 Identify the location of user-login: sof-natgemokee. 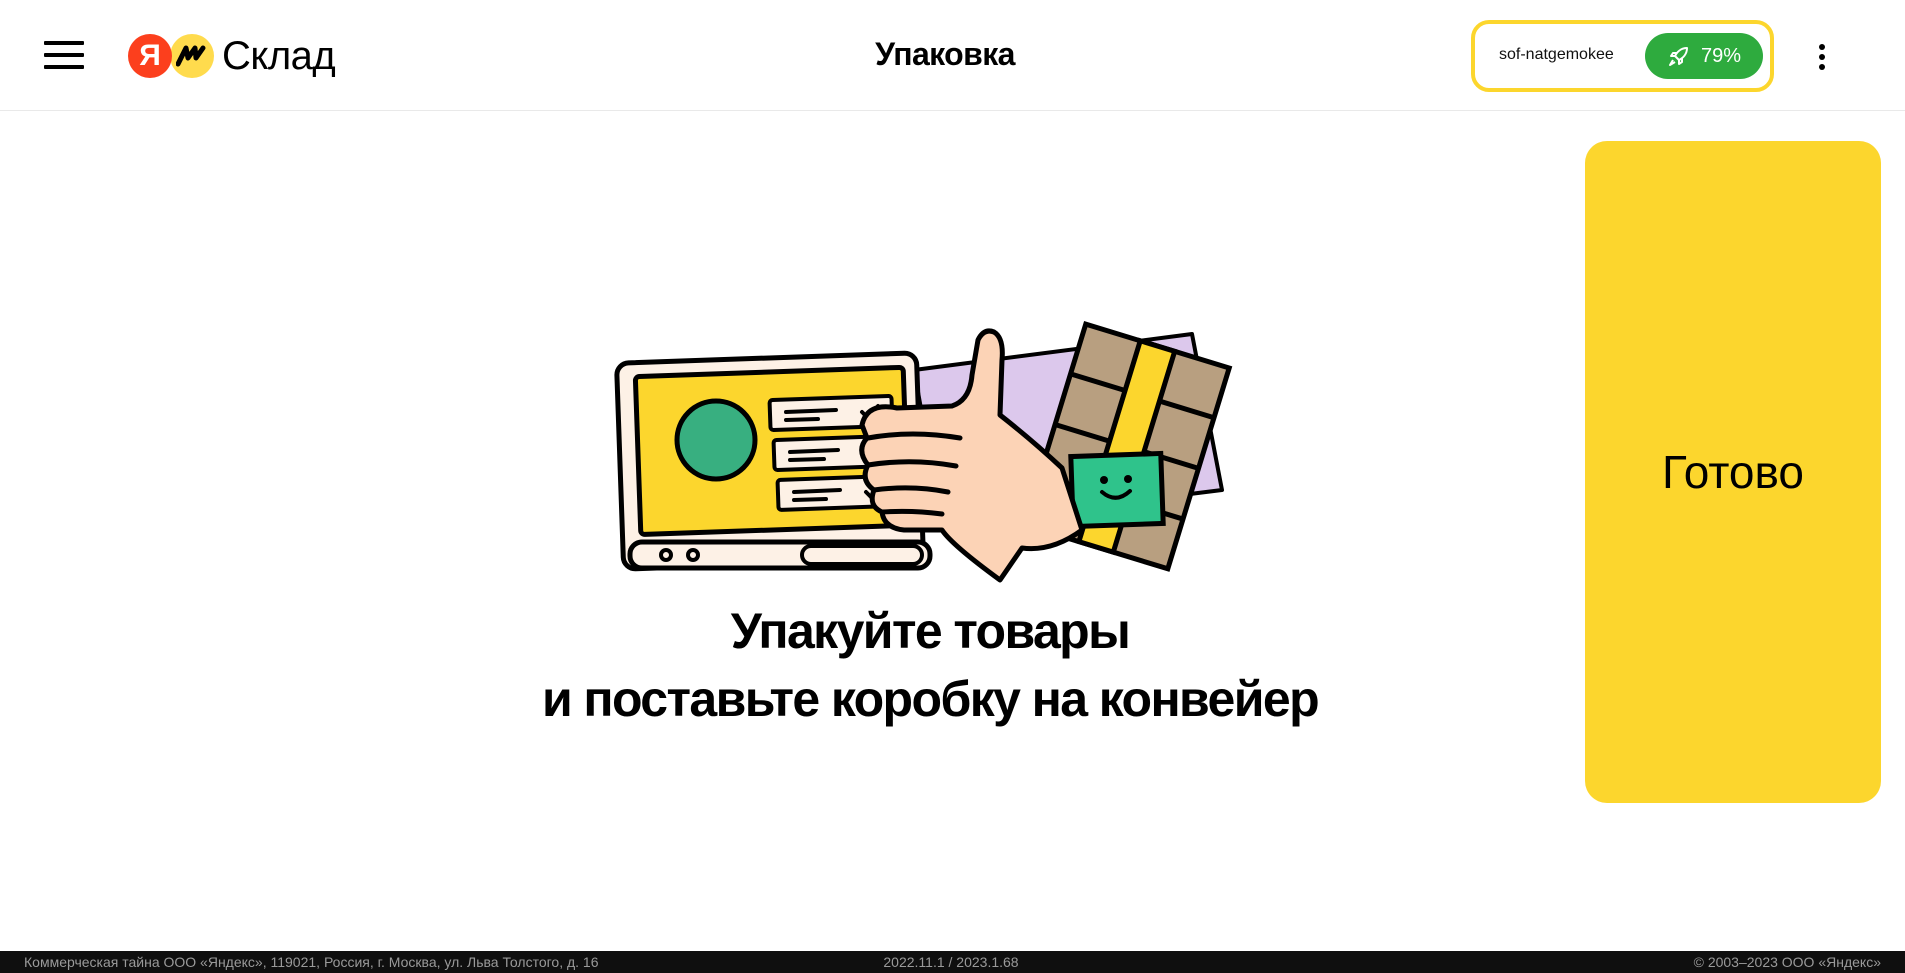
(1556, 54).